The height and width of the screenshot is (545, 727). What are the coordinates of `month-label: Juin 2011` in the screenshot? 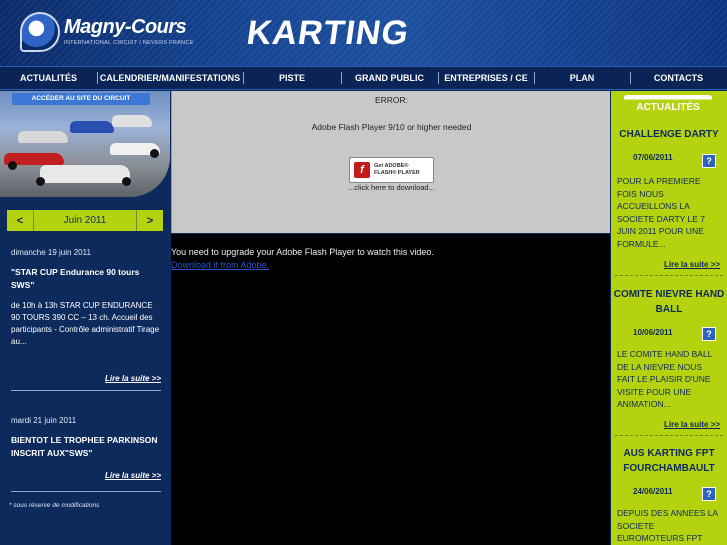 It's located at (85, 220).